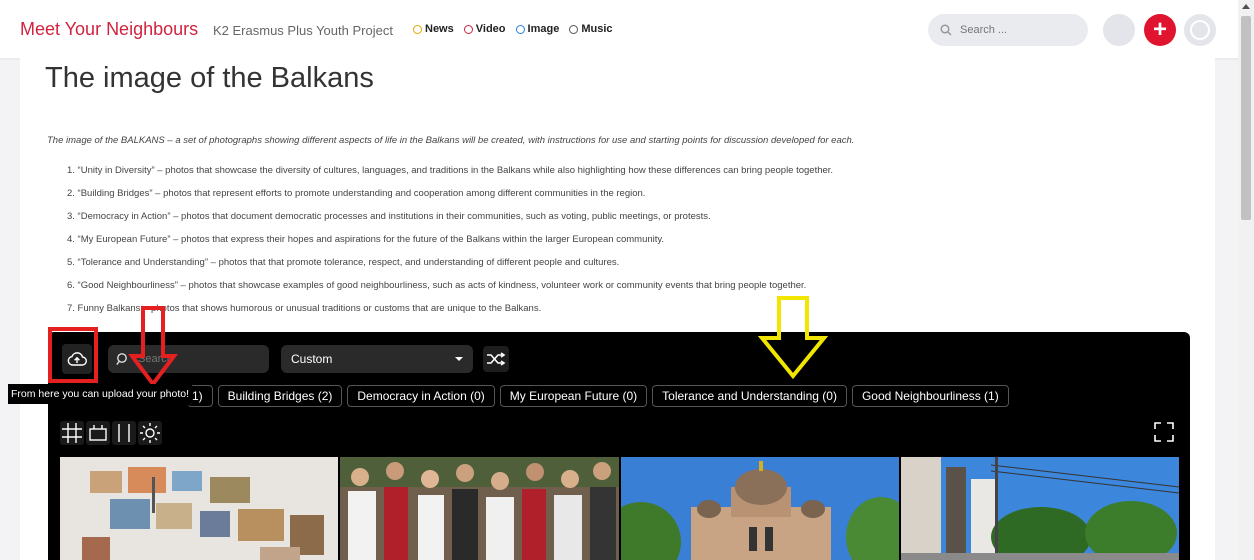  I want to click on grid-view-button, so click(72, 433).